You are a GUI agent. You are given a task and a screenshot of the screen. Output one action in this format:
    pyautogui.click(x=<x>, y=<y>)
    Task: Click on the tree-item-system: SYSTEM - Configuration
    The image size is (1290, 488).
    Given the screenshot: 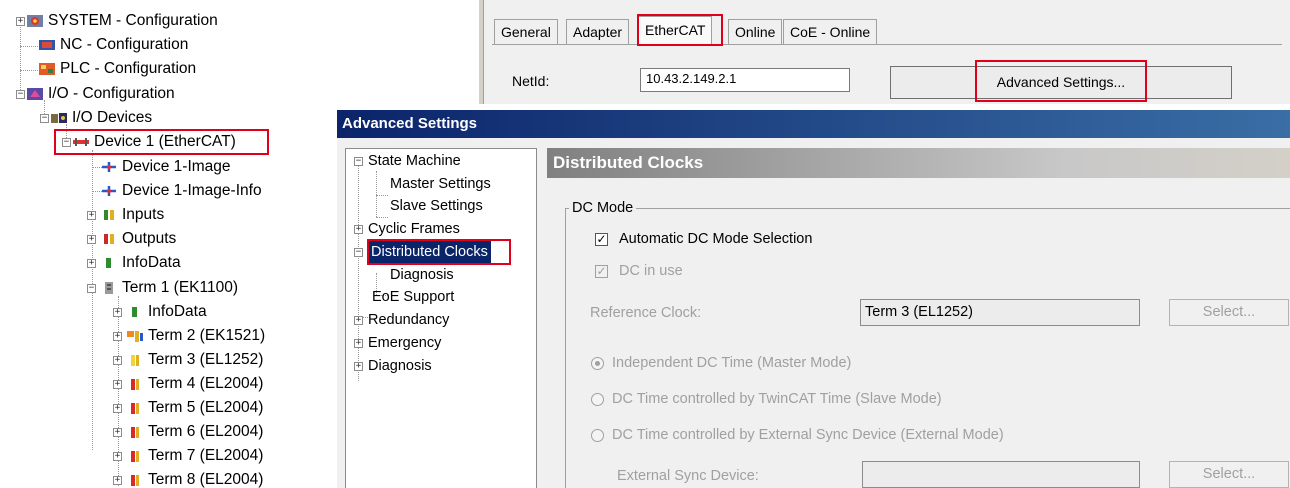 What is the action you would take?
    pyautogui.click(x=122, y=21)
    